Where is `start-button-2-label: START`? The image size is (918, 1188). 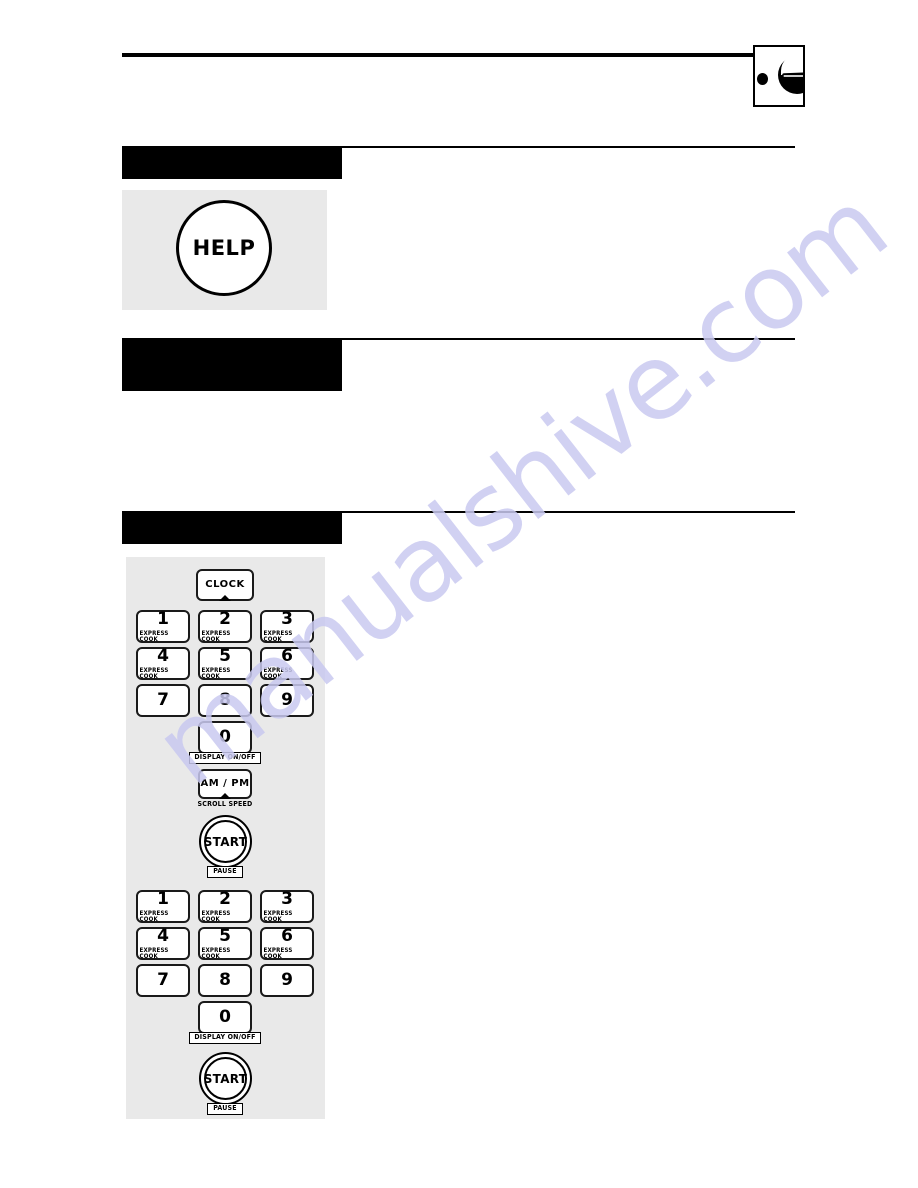 start-button-2-label: START is located at coordinates (225, 1078).